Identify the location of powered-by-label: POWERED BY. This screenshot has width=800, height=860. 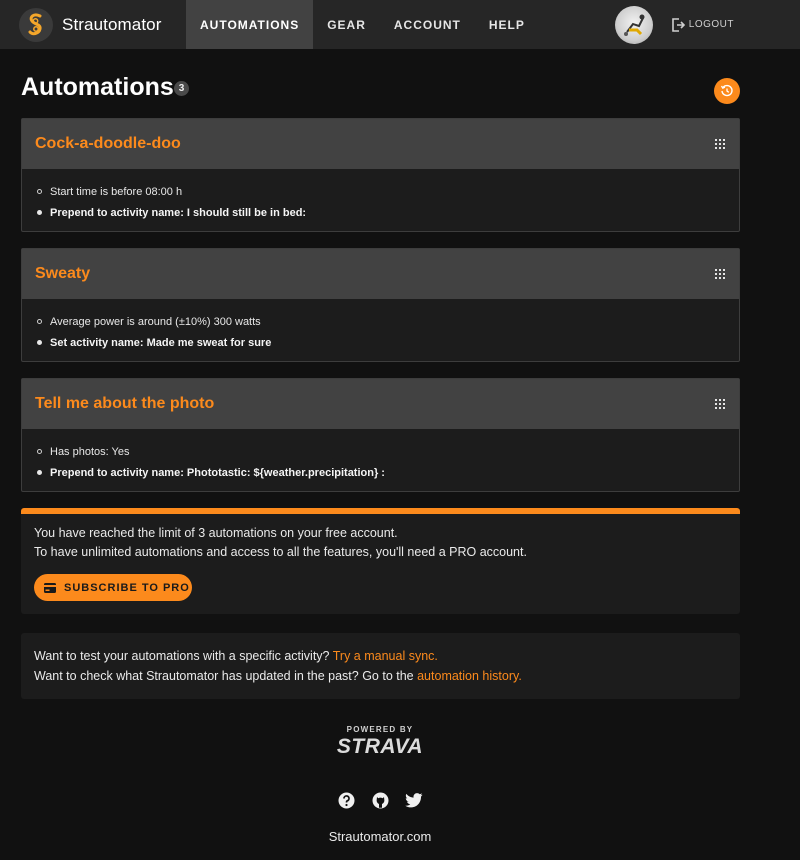
(380, 729).